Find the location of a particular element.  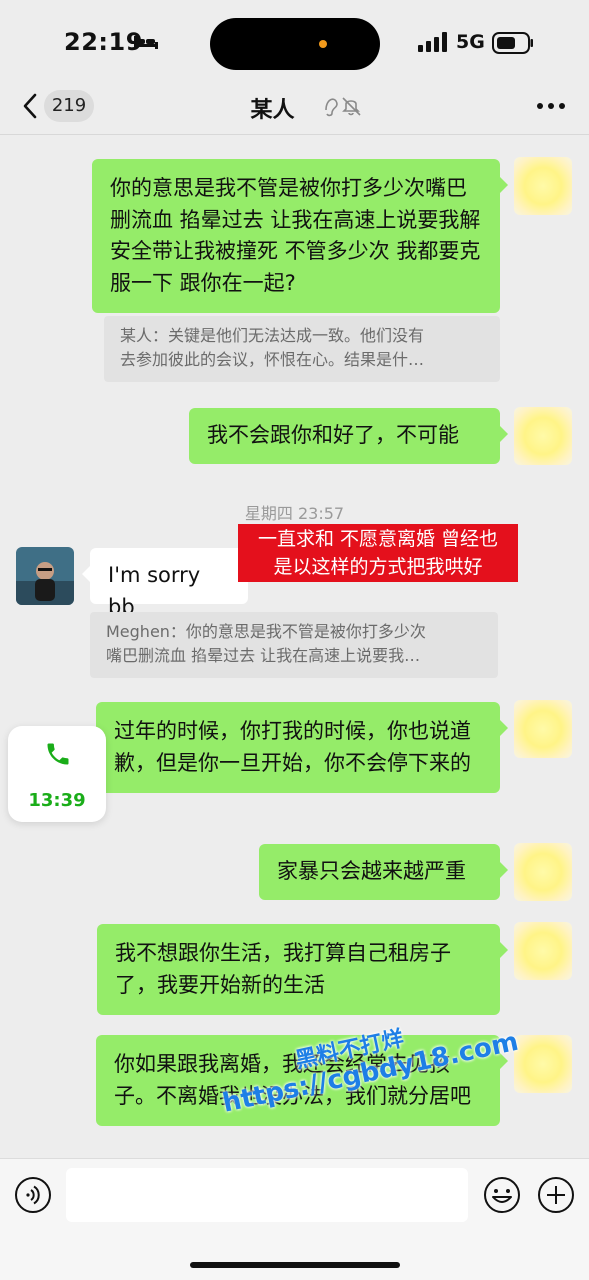

annotation-banner: 一直求和 不愿意离婚 曾经也 是以这样的方式把我哄好 is located at coordinates (378, 553).